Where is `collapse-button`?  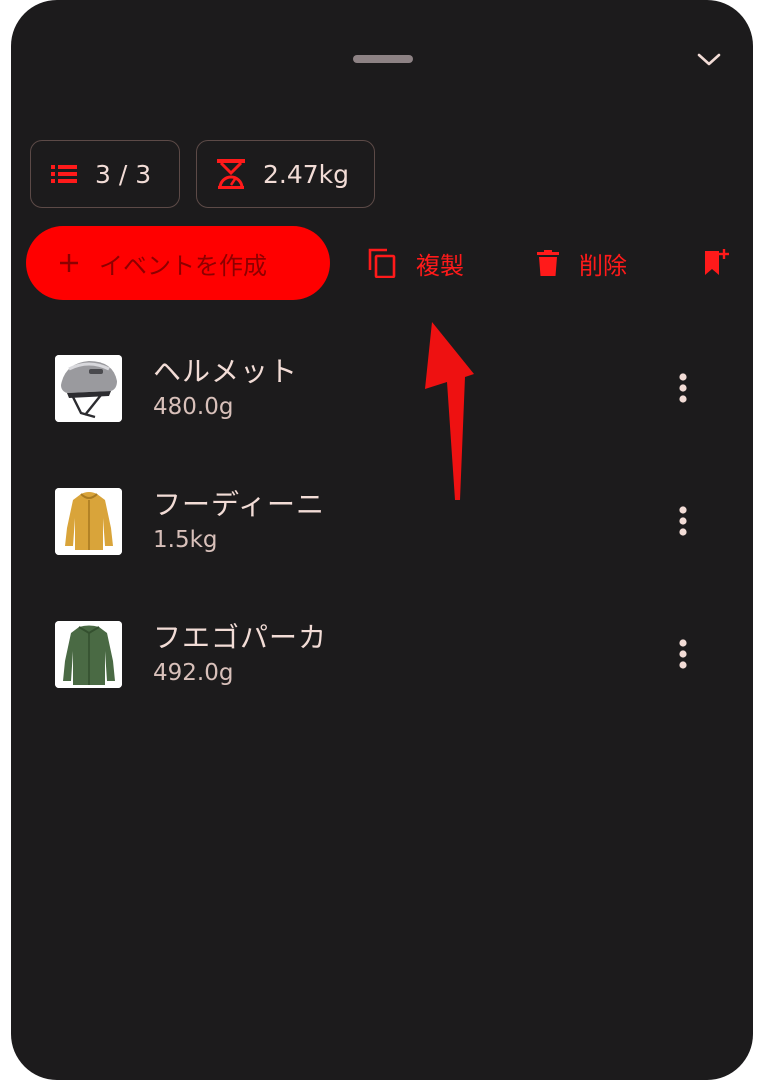
collapse-button is located at coordinates (709, 60).